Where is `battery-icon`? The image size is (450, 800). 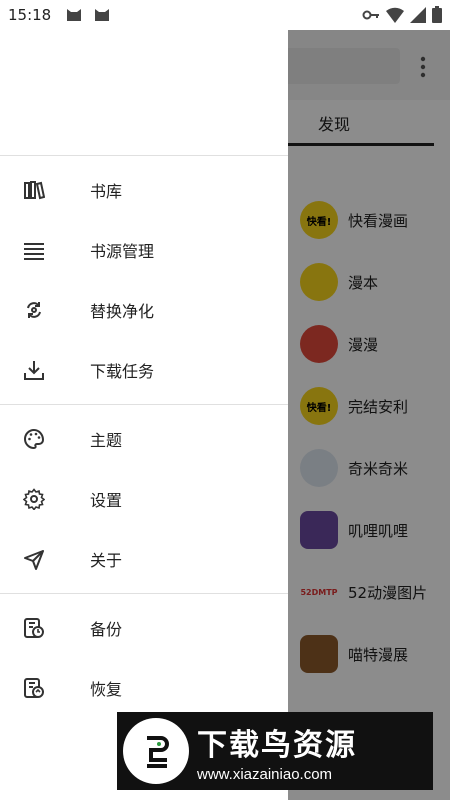
battery-icon is located at coordinates (437, 14).